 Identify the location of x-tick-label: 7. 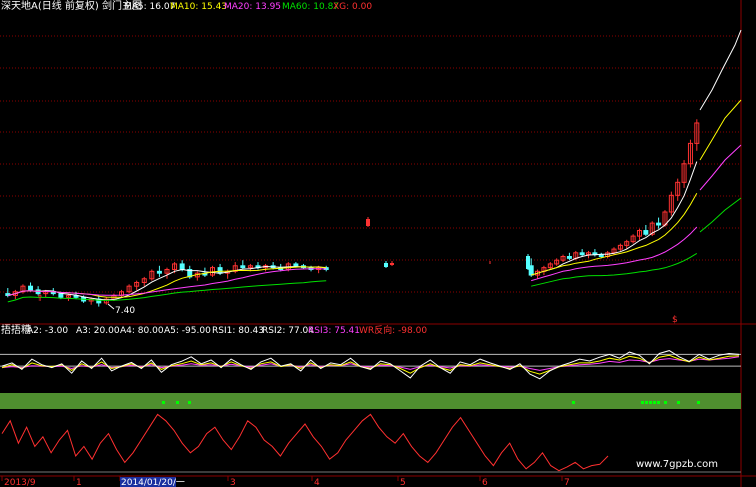
(567, 482).